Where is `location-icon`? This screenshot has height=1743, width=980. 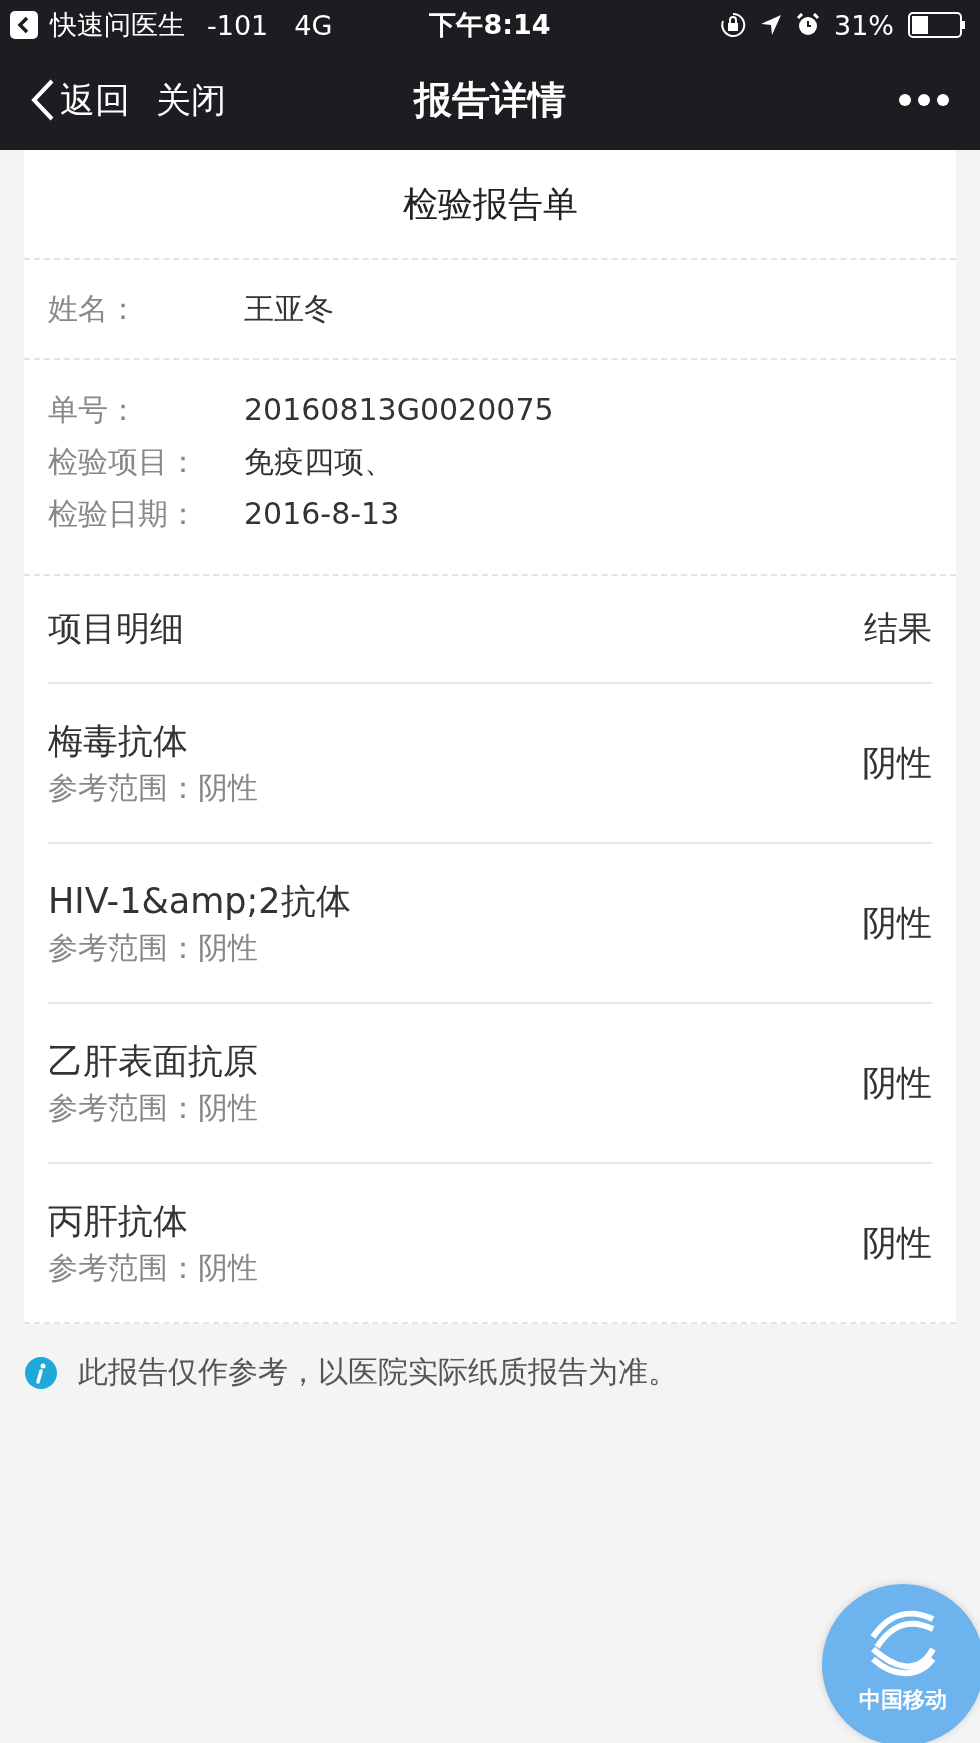
location-icon is located at coordinates (771, 25).